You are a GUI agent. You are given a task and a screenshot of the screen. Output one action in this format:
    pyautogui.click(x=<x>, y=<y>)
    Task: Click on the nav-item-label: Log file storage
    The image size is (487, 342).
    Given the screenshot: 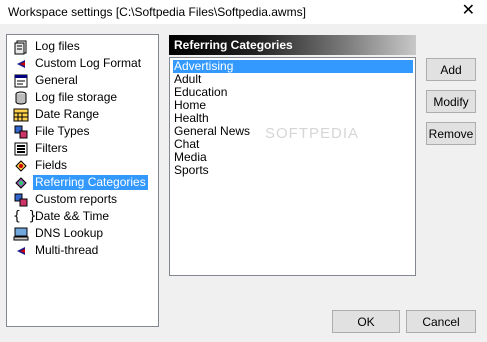 What is the action you would take?
    pyautogui.click(x=76, y=97)
    